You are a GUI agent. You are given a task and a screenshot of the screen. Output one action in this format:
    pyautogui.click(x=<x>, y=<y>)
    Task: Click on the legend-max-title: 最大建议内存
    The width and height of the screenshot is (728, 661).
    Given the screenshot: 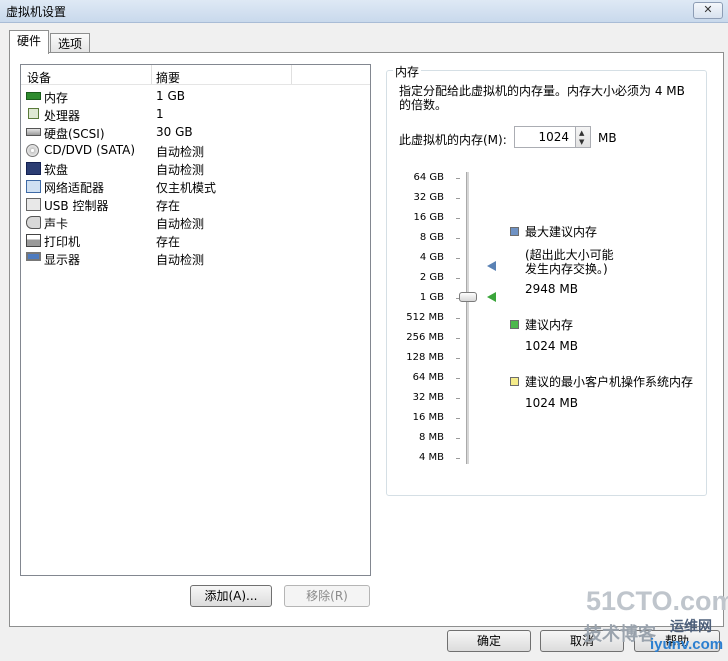 What is the action you would take?
    pyautogui.click(x=561, y=232)
    